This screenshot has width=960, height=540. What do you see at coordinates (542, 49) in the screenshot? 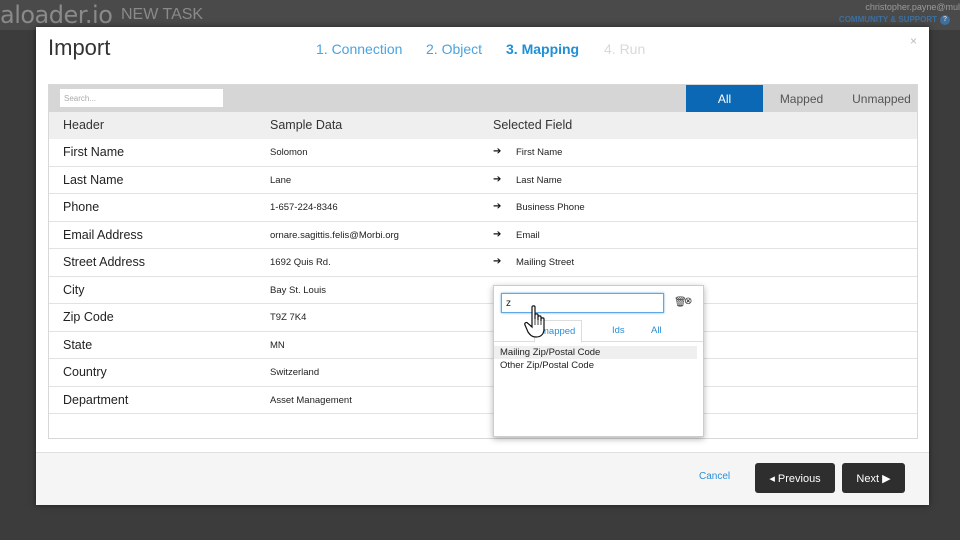
I see `step-mapping: 3. Mapping` at bounding box center [542, 49].